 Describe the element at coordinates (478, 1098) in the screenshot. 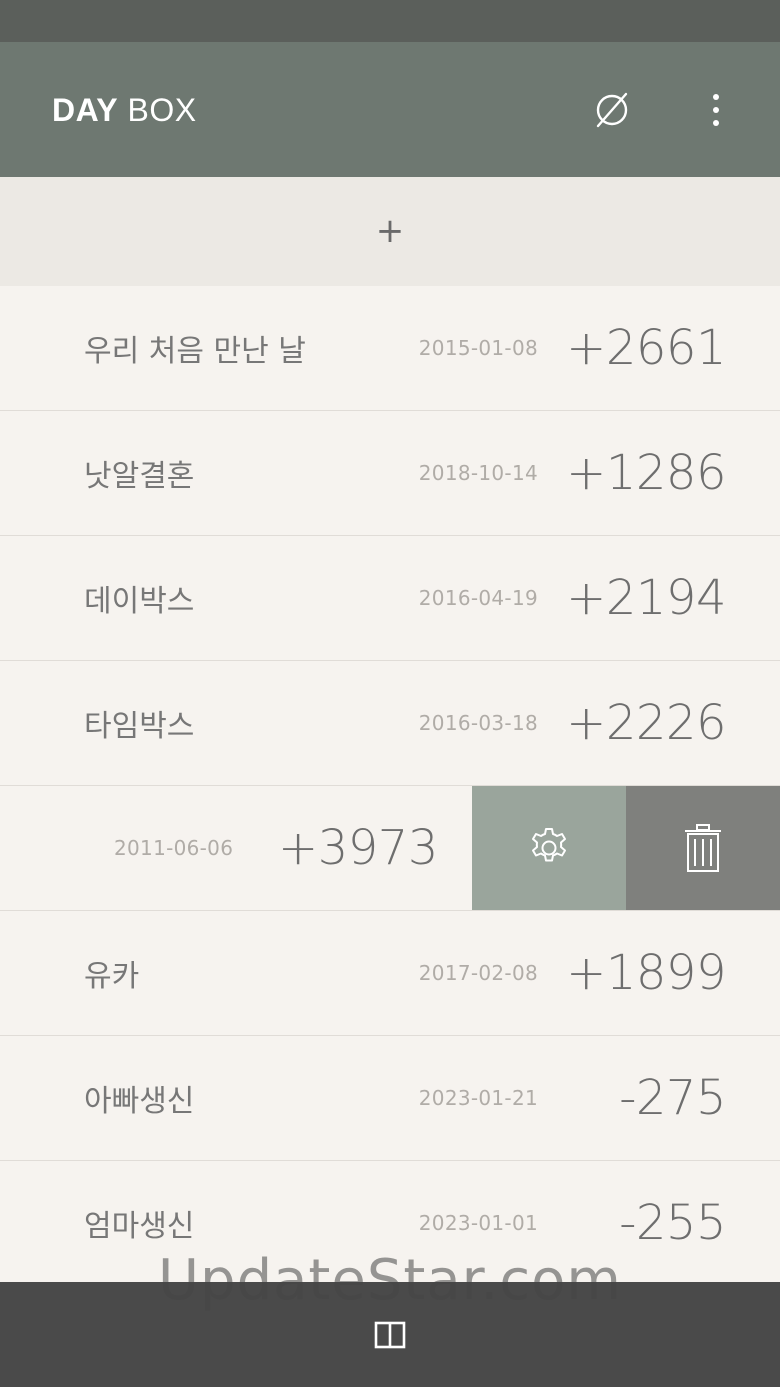

I see `event-date: 2023-01-21` at that location.